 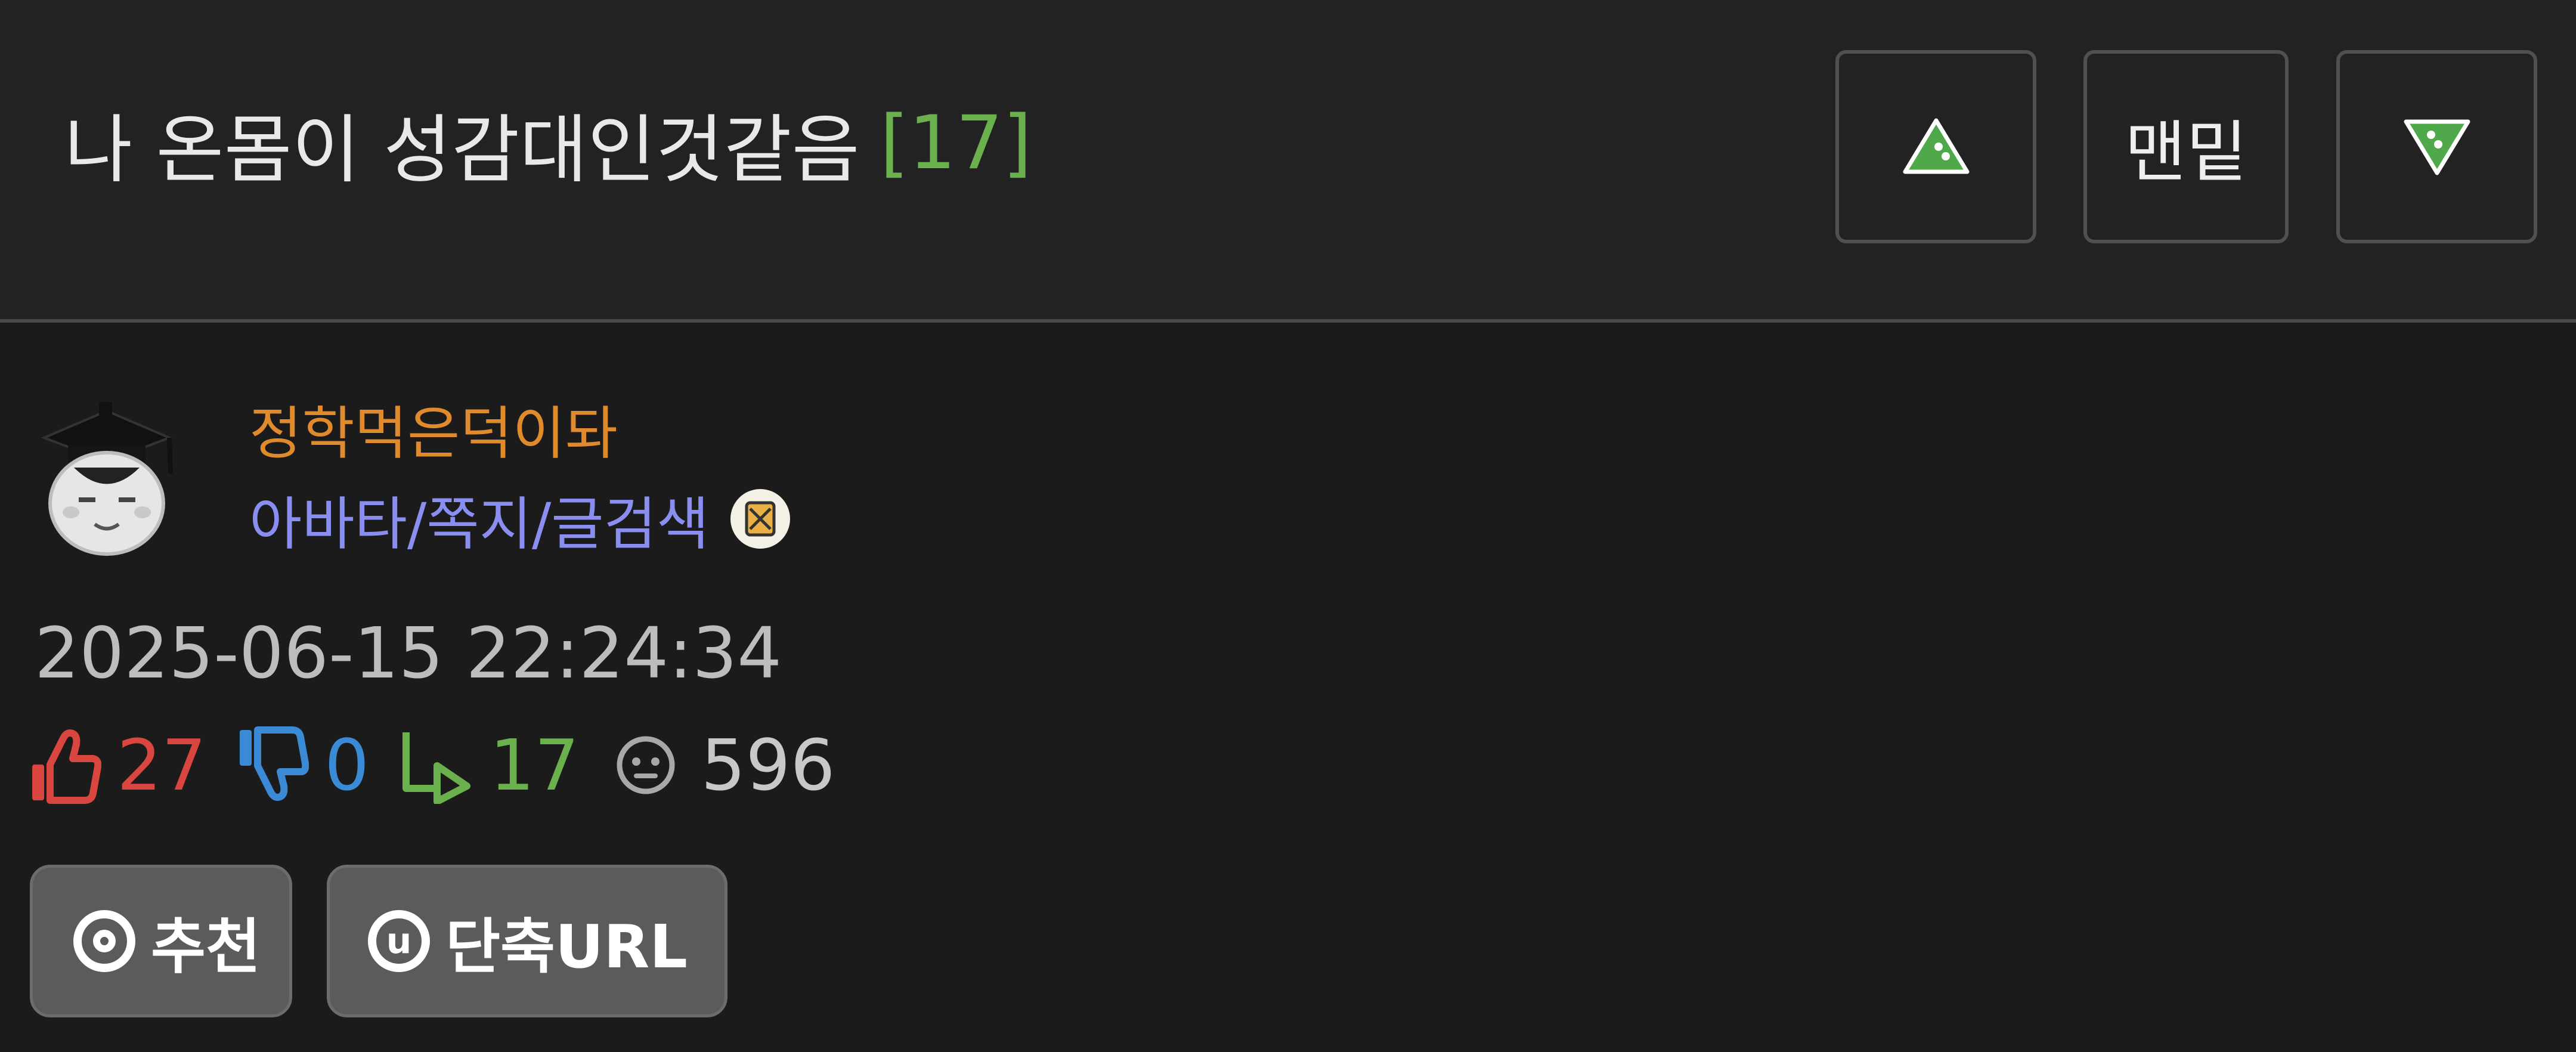 I want to click on reply-arrow-icon, so click(x=436, y=768).